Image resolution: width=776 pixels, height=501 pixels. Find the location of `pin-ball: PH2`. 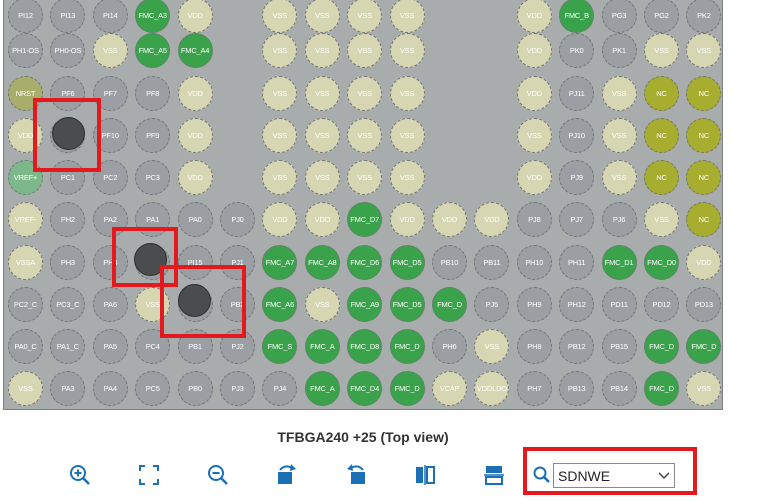

pin-ball: PH2 is located at coordinates (68, 220).